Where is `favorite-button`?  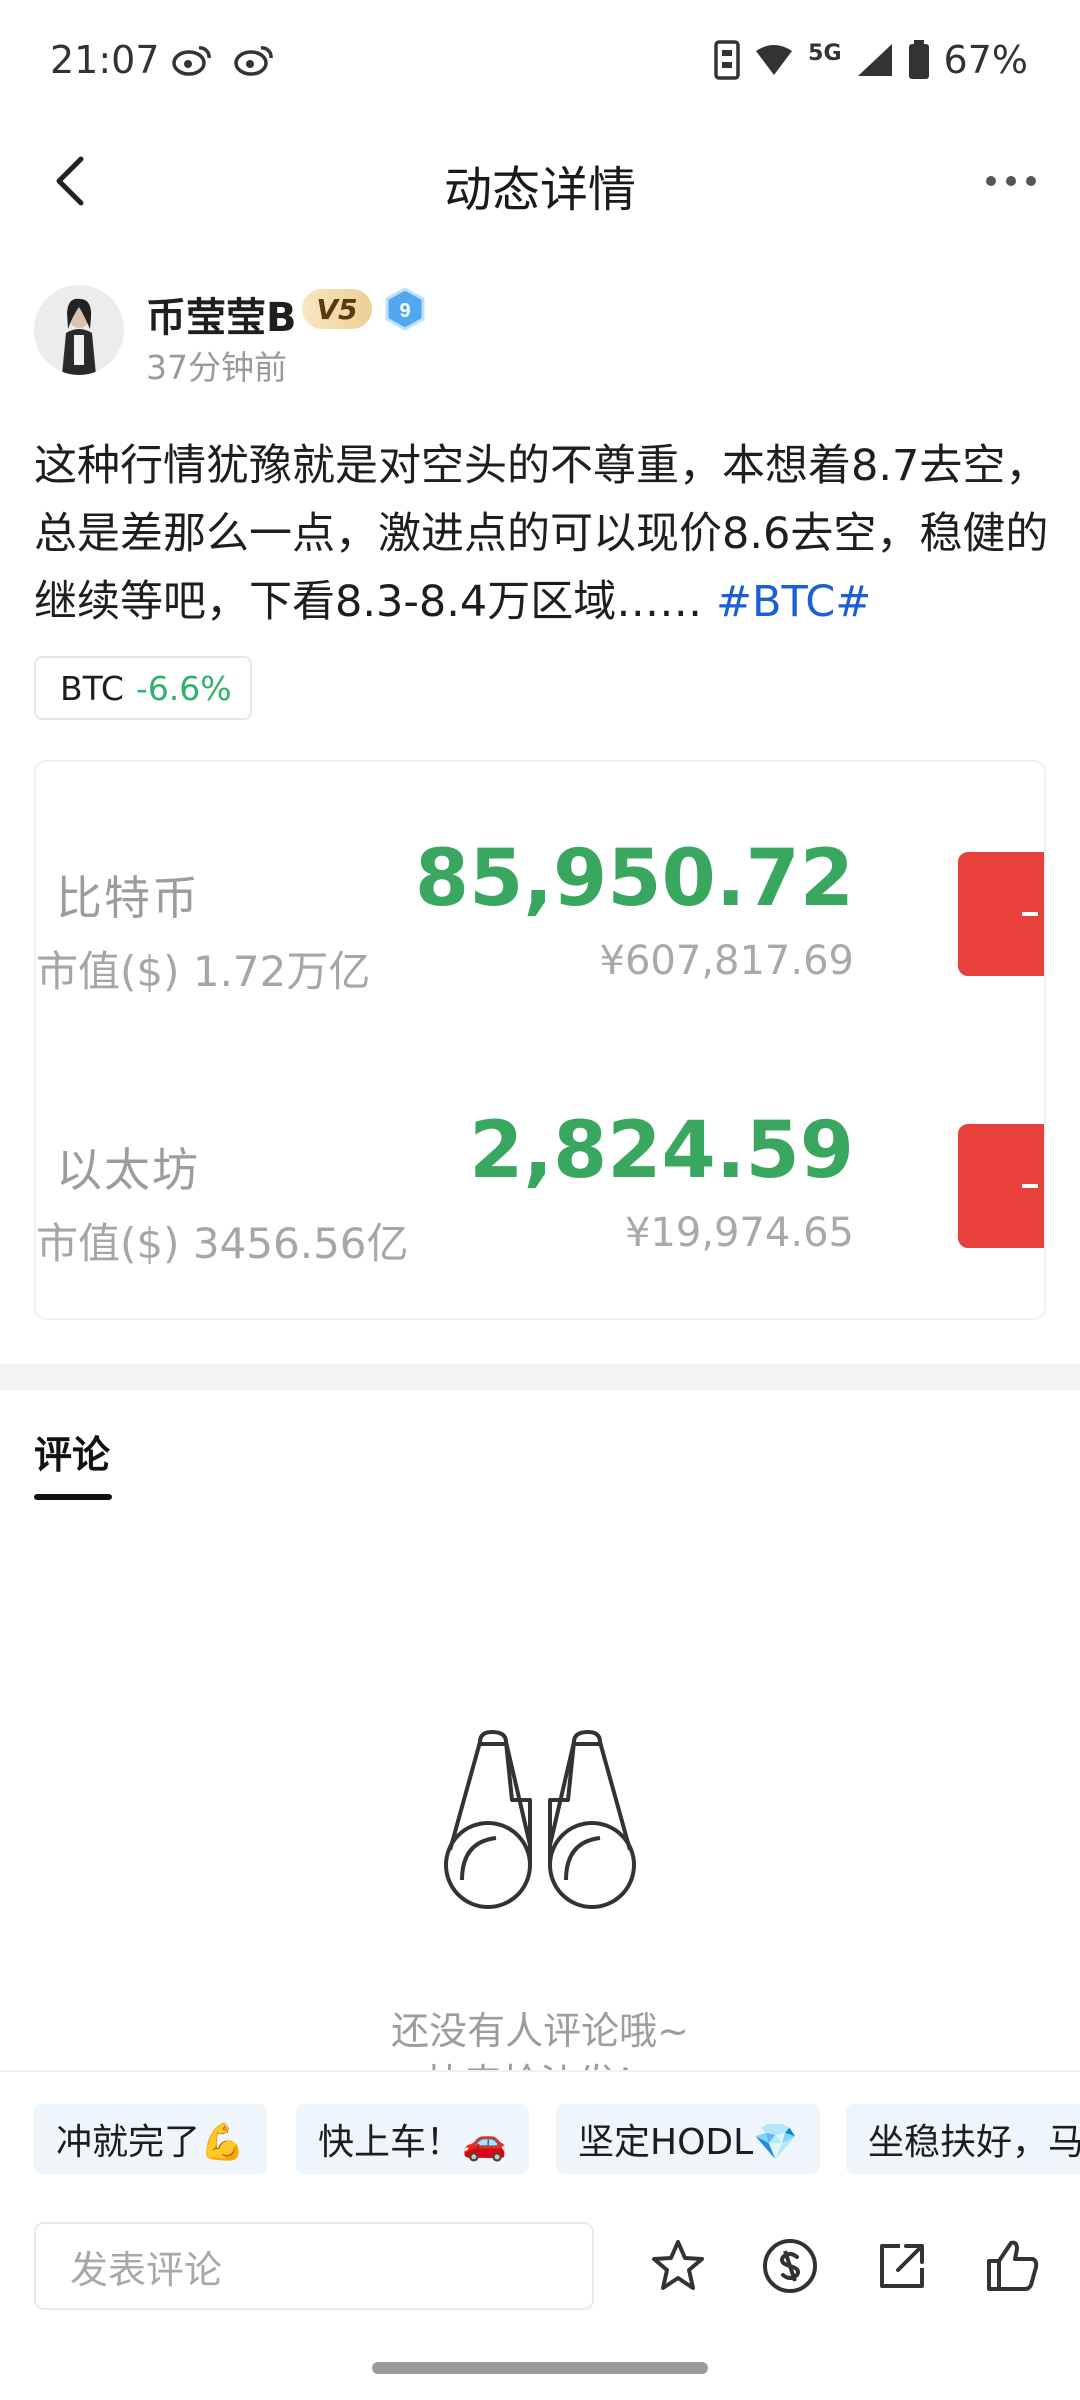
favorite-button is located at coordinates (678, 2266).